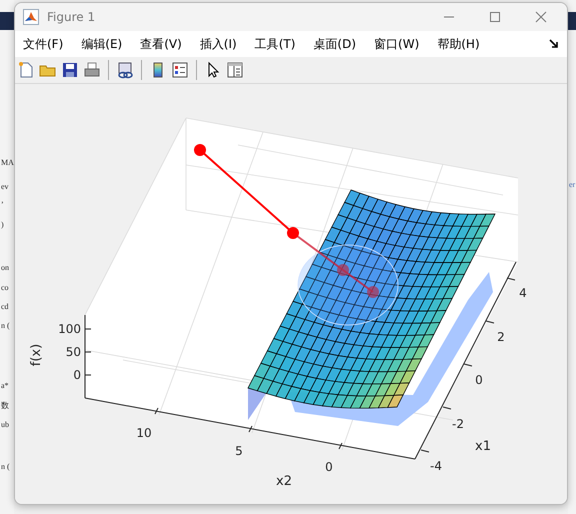  Describe the element at coordinates (70, 70) in the screenshot. I see `save-icon` at that location.